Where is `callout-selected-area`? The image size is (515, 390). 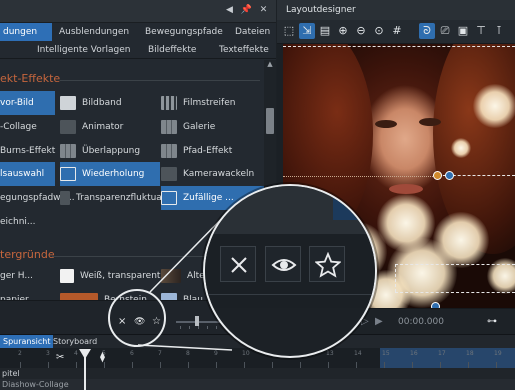
callout-selected-area is located at coordinates (354, 203).